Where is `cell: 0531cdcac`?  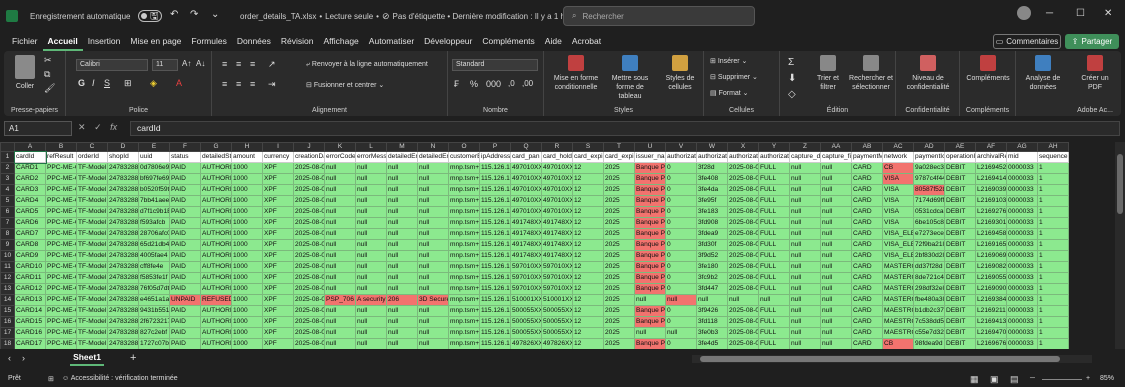
cell: 0531cdcac is located at coordinates (929, 212).